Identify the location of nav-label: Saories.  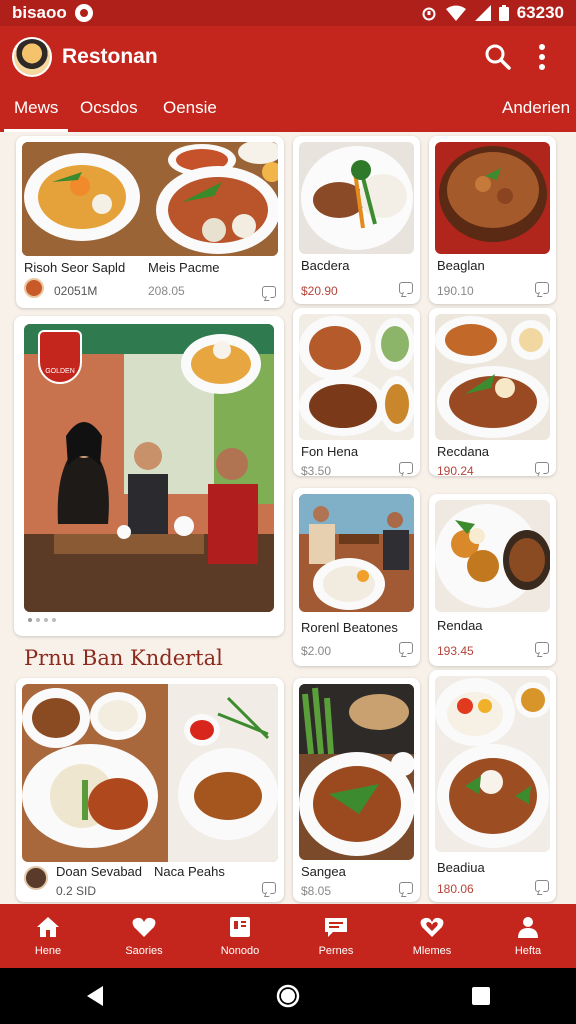
(144, 951).